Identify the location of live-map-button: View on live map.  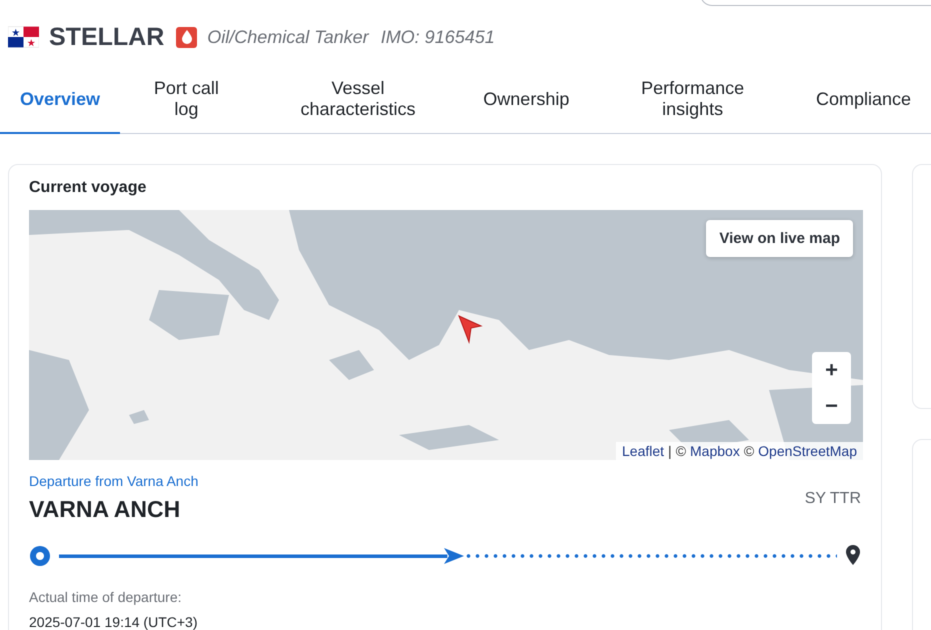
(779, 238).